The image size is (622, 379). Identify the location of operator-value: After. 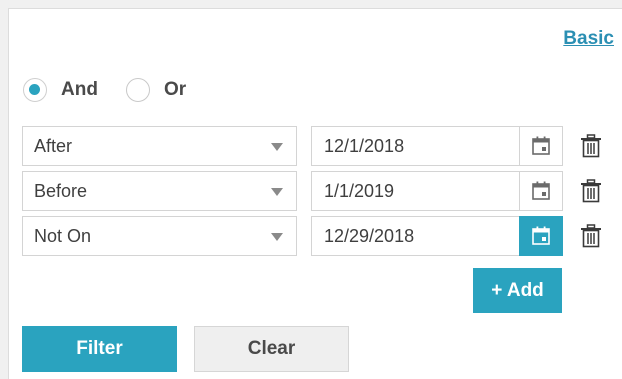
(53, 145).